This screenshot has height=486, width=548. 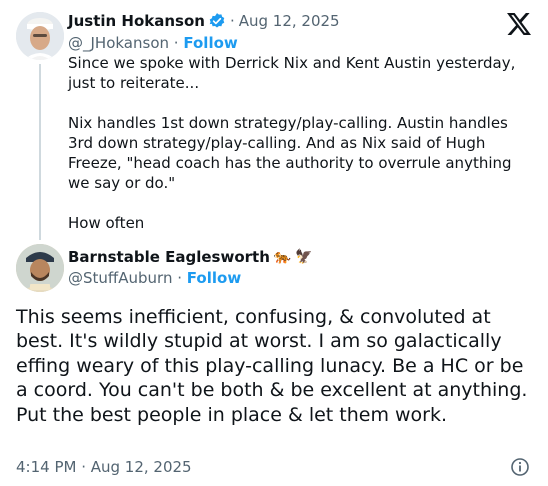 I want to click on info-icon, so click(x=520, y=467).